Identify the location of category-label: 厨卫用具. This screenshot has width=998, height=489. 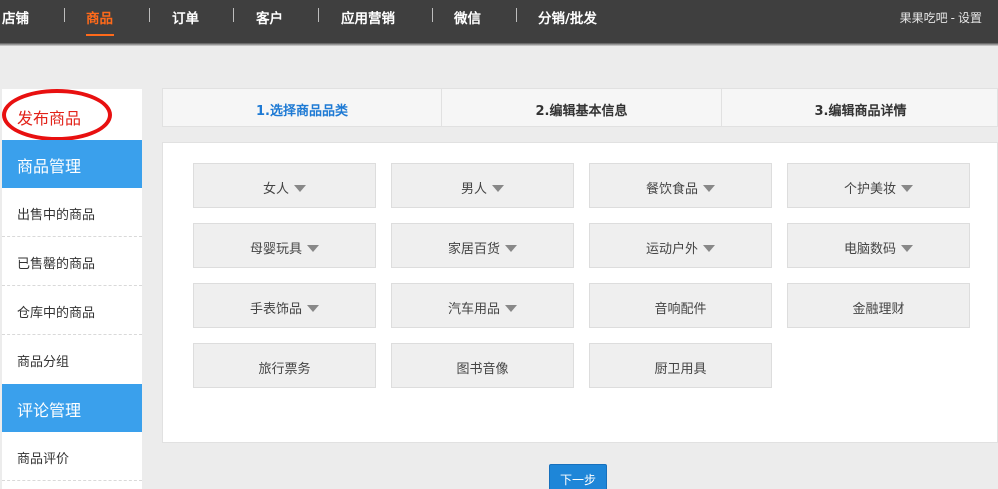
(680, 369).